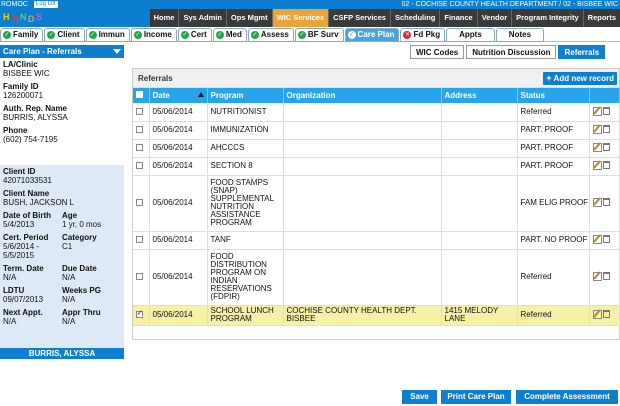 This screenshot has height=406, width=620. I want to click on tab-care-plan: ✓ Care Plan, so click(372, 35).